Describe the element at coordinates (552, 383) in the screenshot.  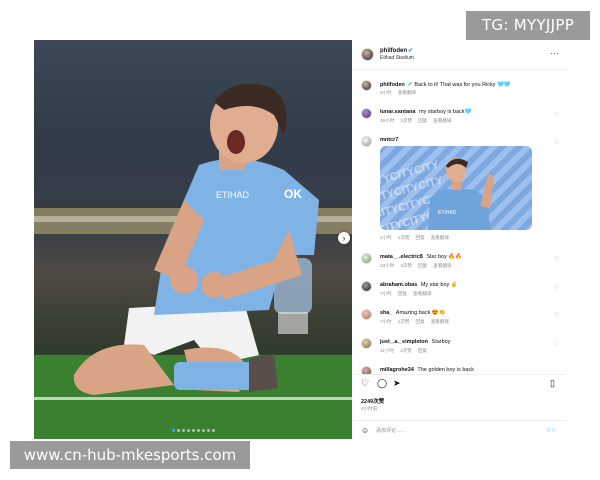
I see `bookmark-icon: ▯` at that location.